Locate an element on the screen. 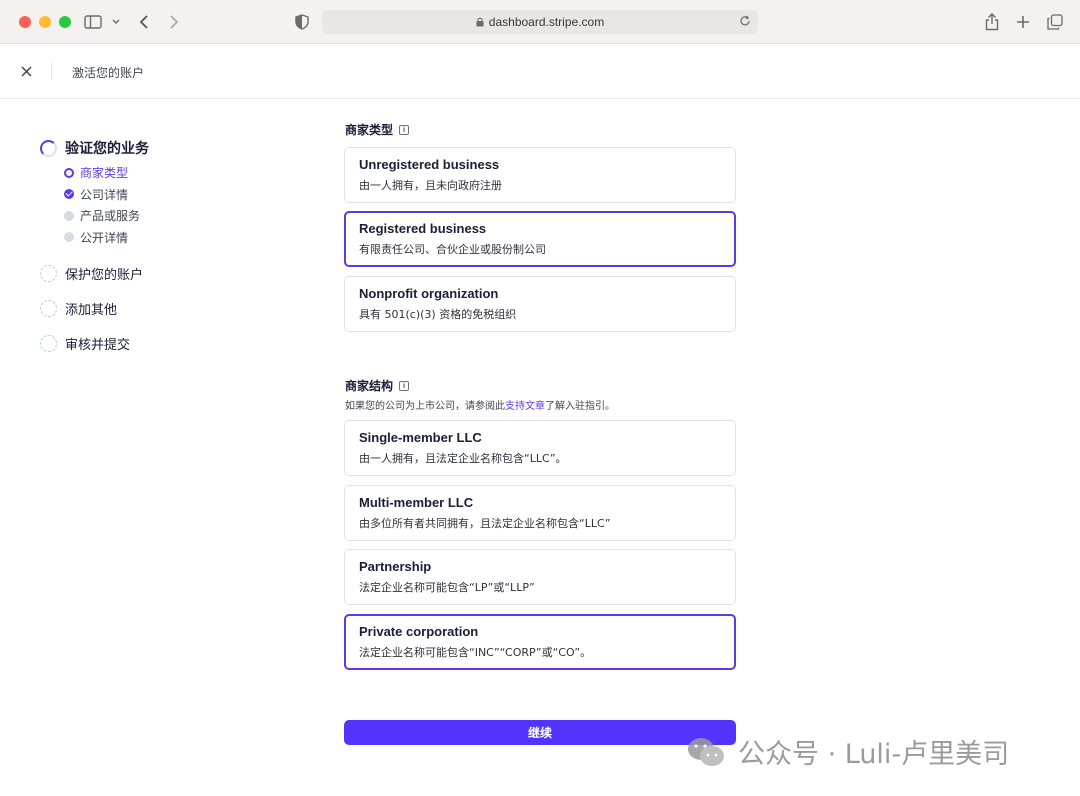 This screenshot has height=796, width=1080. option-registered-business: Registered business 有限责任公司、合伙企业或股份制公司 is located at coordinates (540, 239).